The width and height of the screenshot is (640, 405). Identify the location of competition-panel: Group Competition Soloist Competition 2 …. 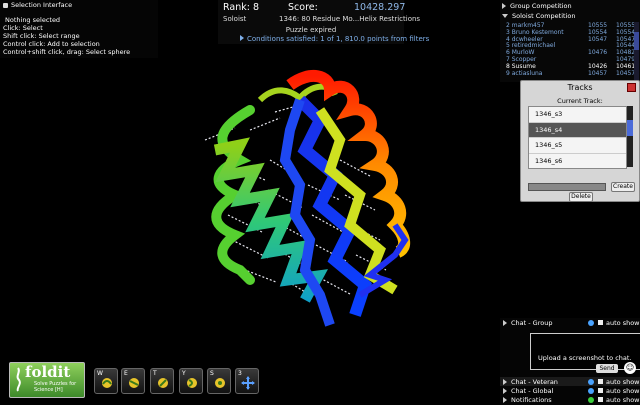
(570, 41).